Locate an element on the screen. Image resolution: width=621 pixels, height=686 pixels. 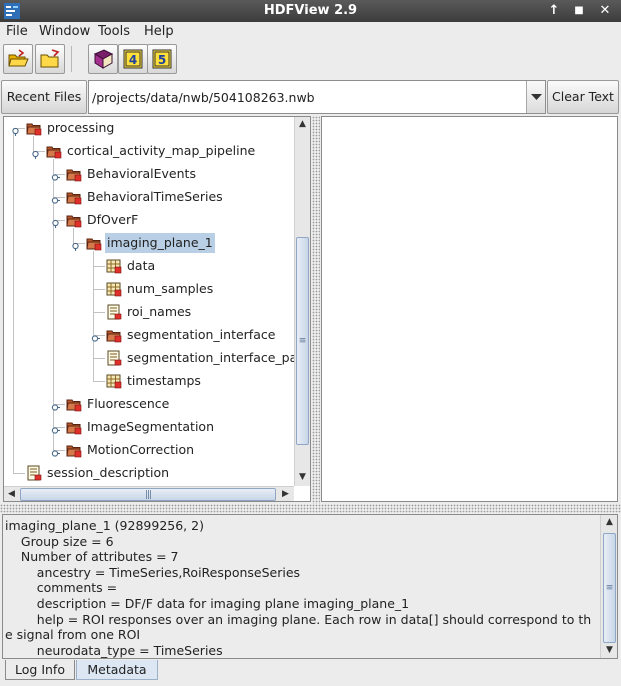
tab-metadata: Metadata is located at coordinates (117, 670).